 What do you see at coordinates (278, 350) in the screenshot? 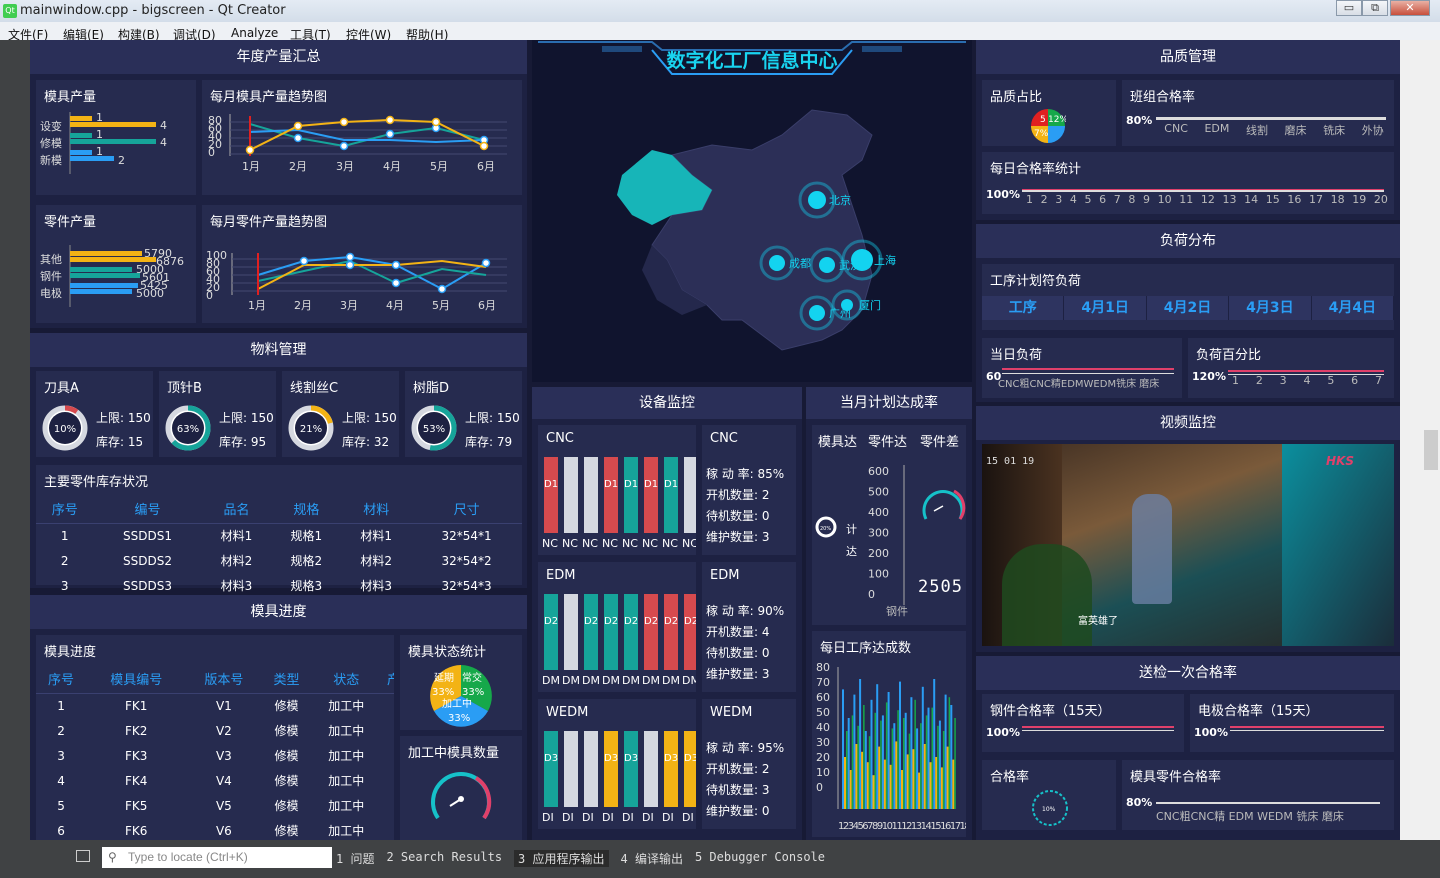
I see `material-title: 物料管理` at bounding box center [278, 350].